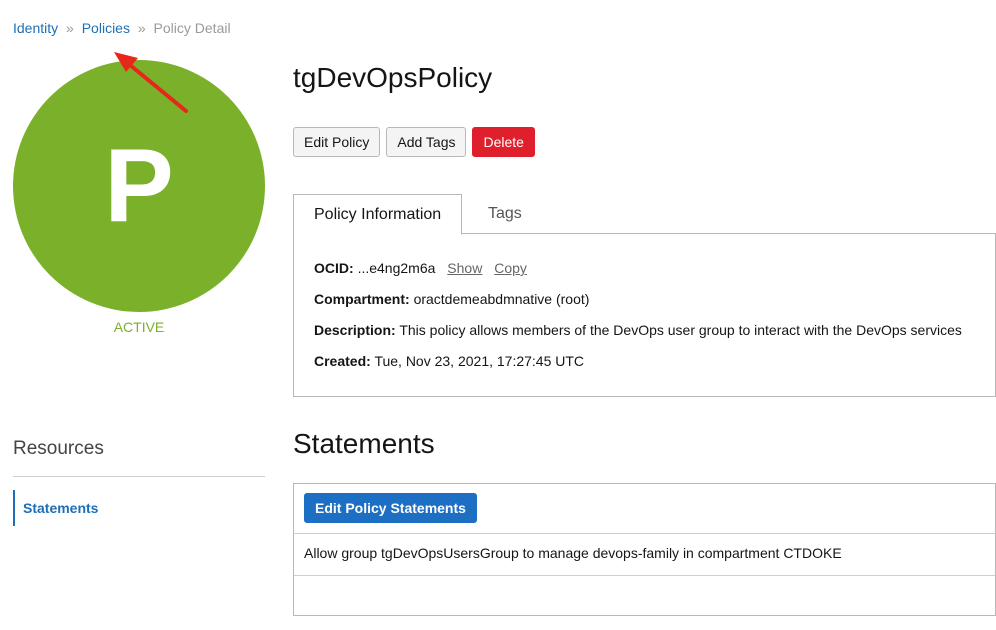  I want to click on edit-policy-button: Edit Policy, so click(337, 142).